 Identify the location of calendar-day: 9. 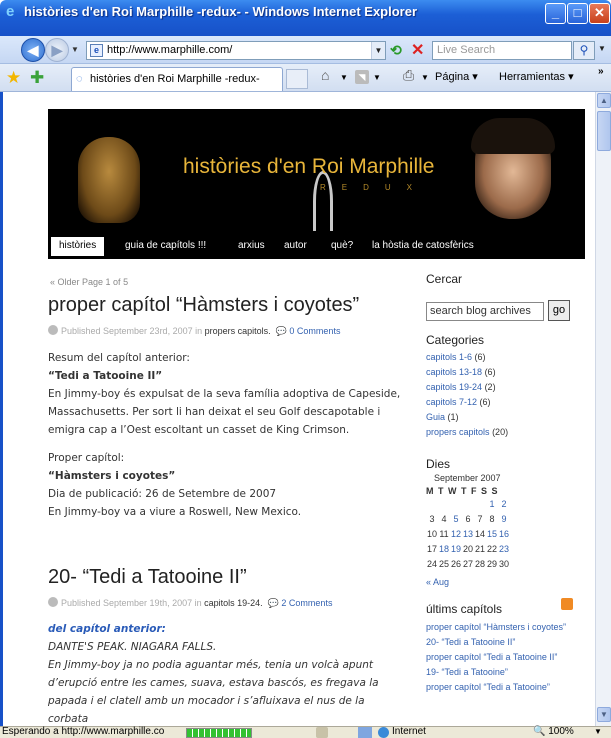
(504, 519).